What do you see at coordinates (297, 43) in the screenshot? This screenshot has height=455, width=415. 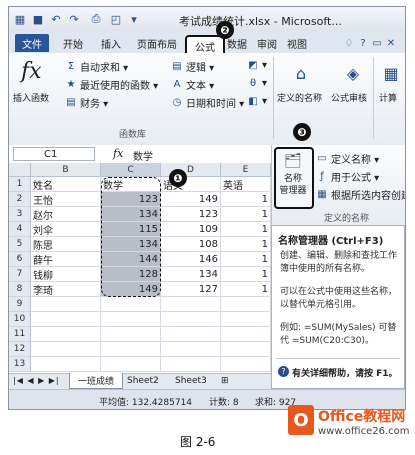 I see `tab-view: 视图` at bounding box center [297, 43].